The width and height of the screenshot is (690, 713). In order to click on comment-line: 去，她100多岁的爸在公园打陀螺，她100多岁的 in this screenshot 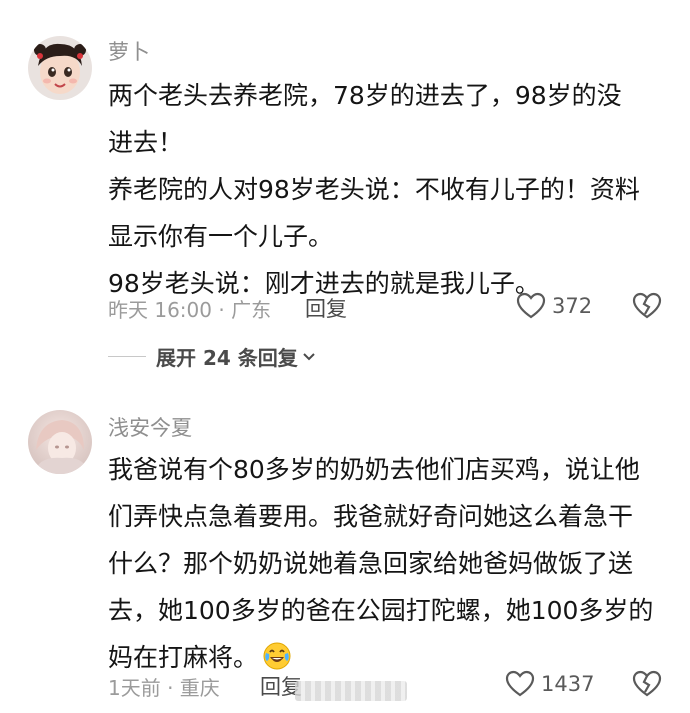, I will do `click(381, 610)`.